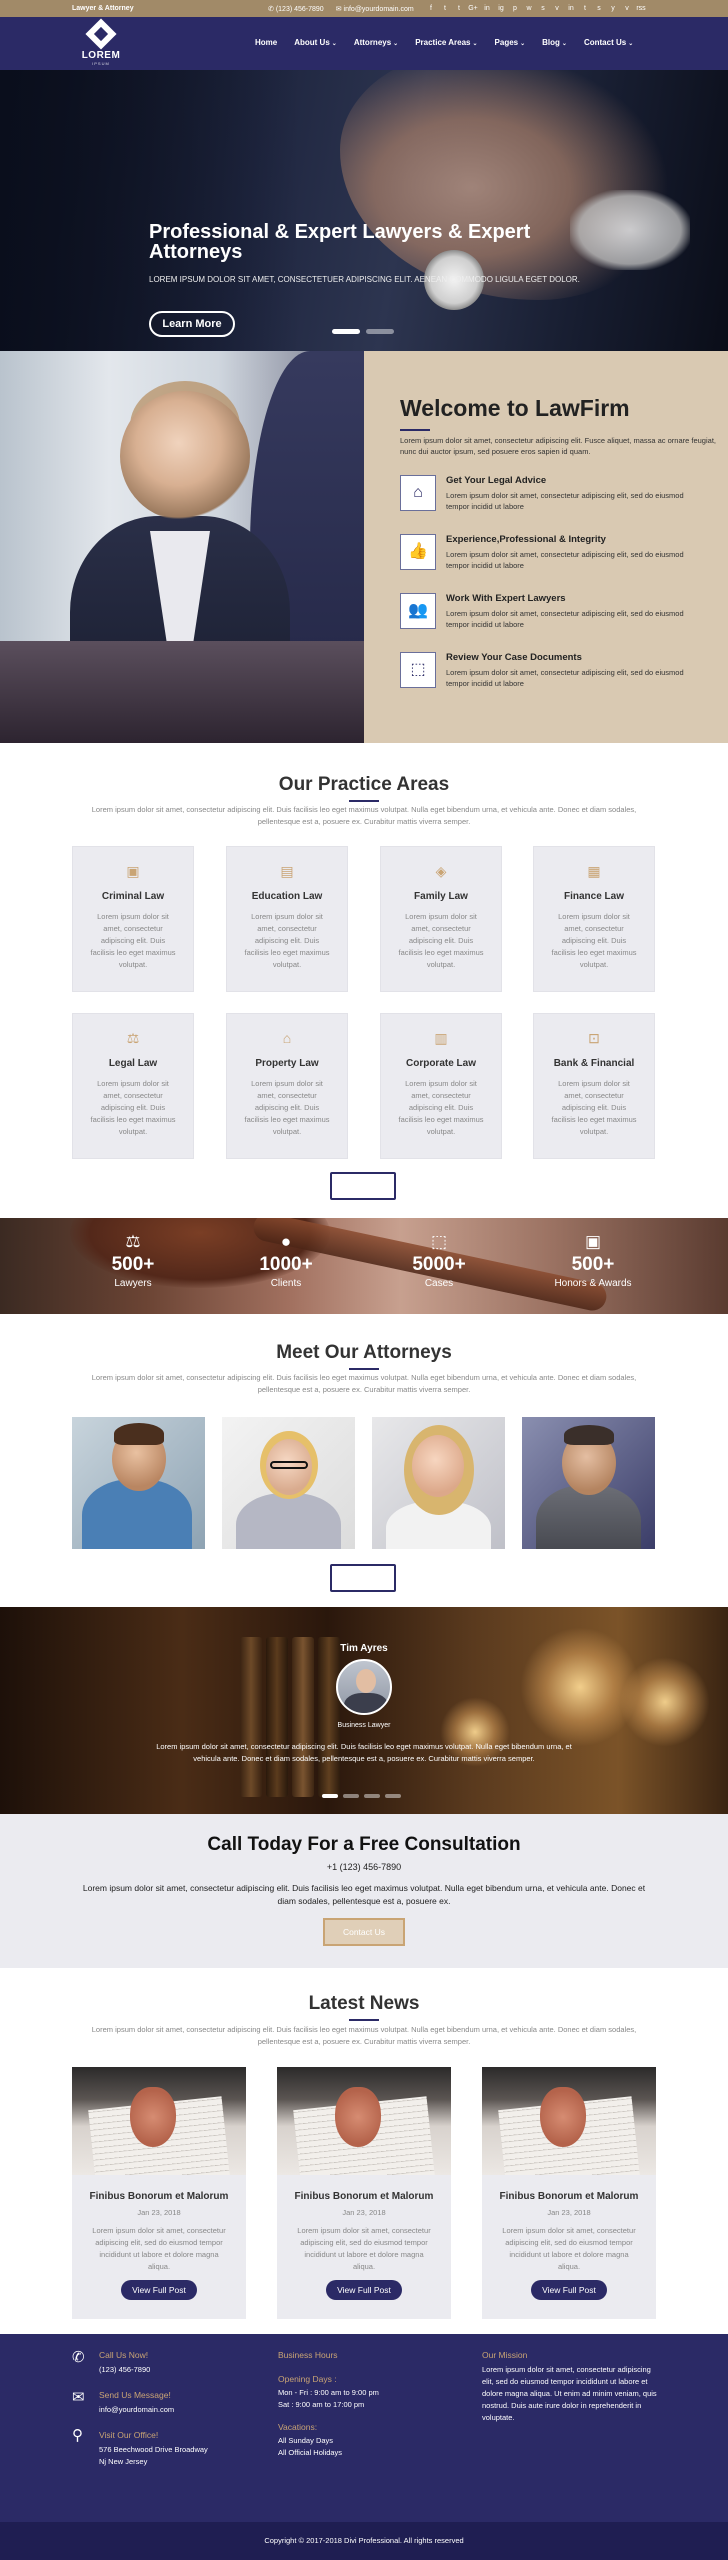  Describe the element at coordinates (501, 8) in the screenshot. I see `social-icon: ig` at that location.